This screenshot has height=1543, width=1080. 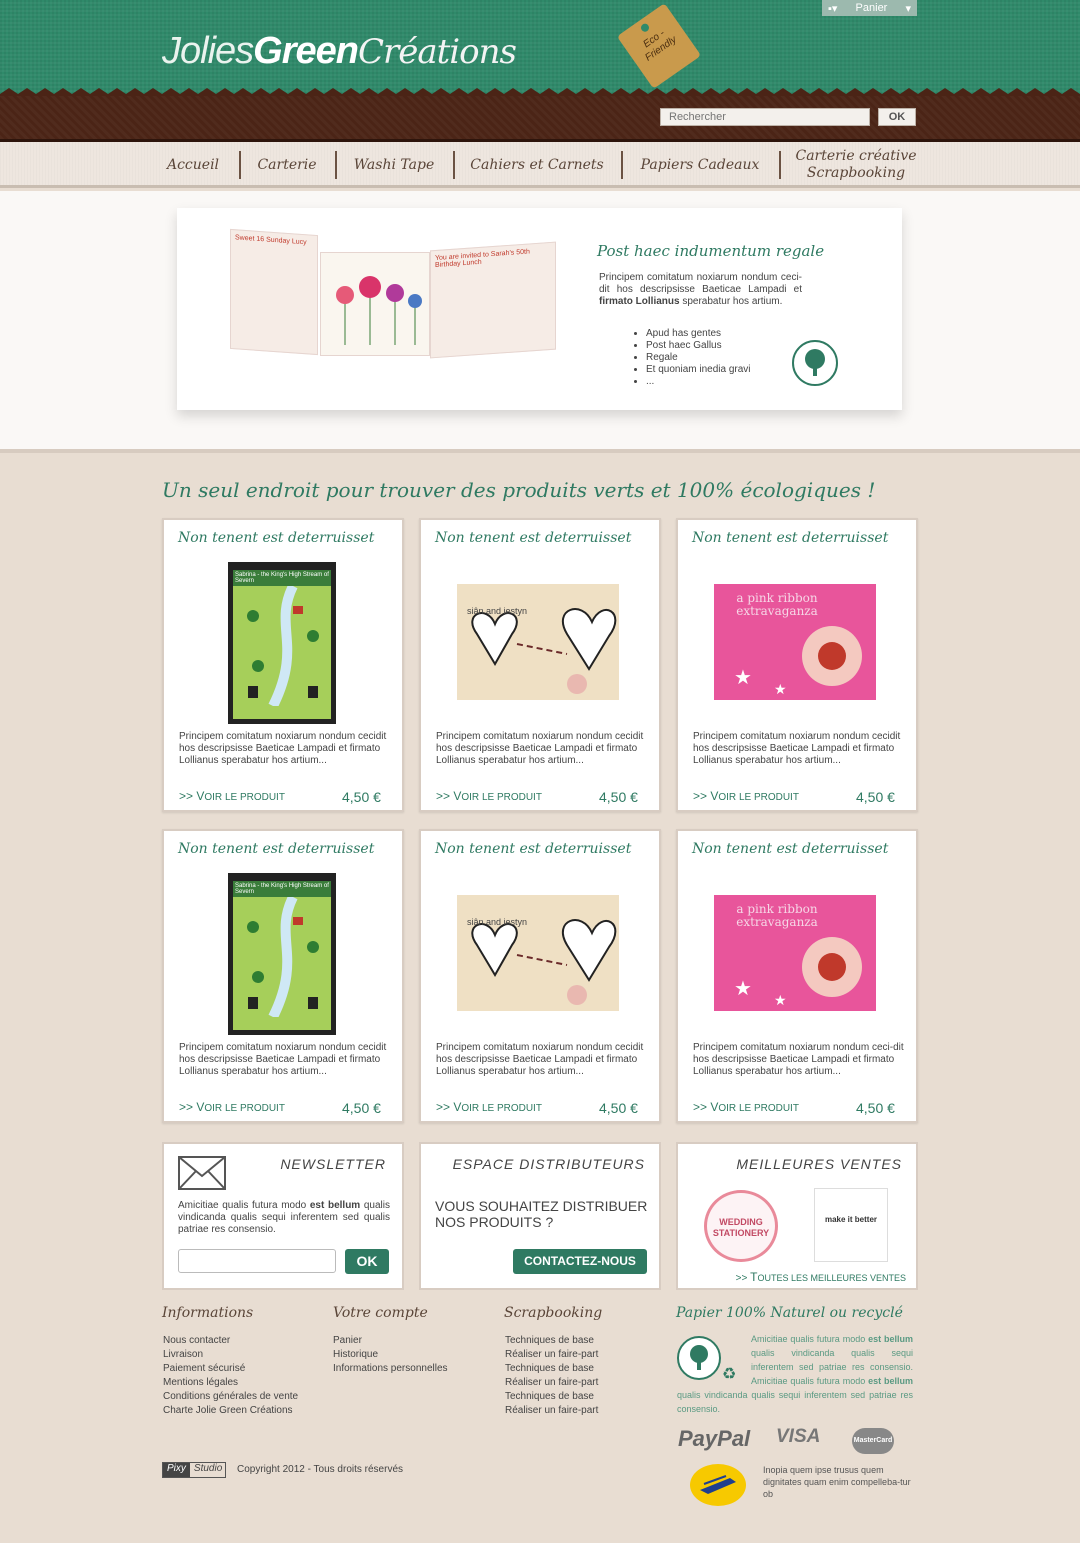 I want to click on list-item: Et quoniam inedia gravi, so click(x=698, y=370).